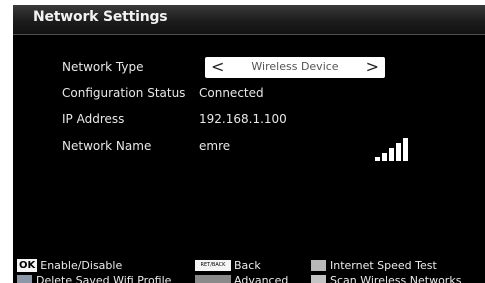 This screenshot has width=485, height=283. I want to click on ip-address-label: IP Address, so click(93, 119).